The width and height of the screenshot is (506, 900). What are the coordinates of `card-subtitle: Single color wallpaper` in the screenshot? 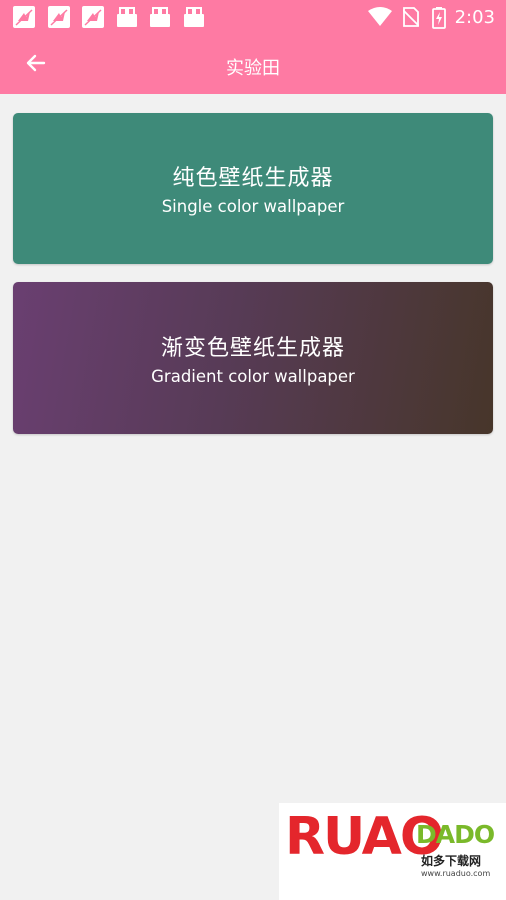 It's located at (253, 206).